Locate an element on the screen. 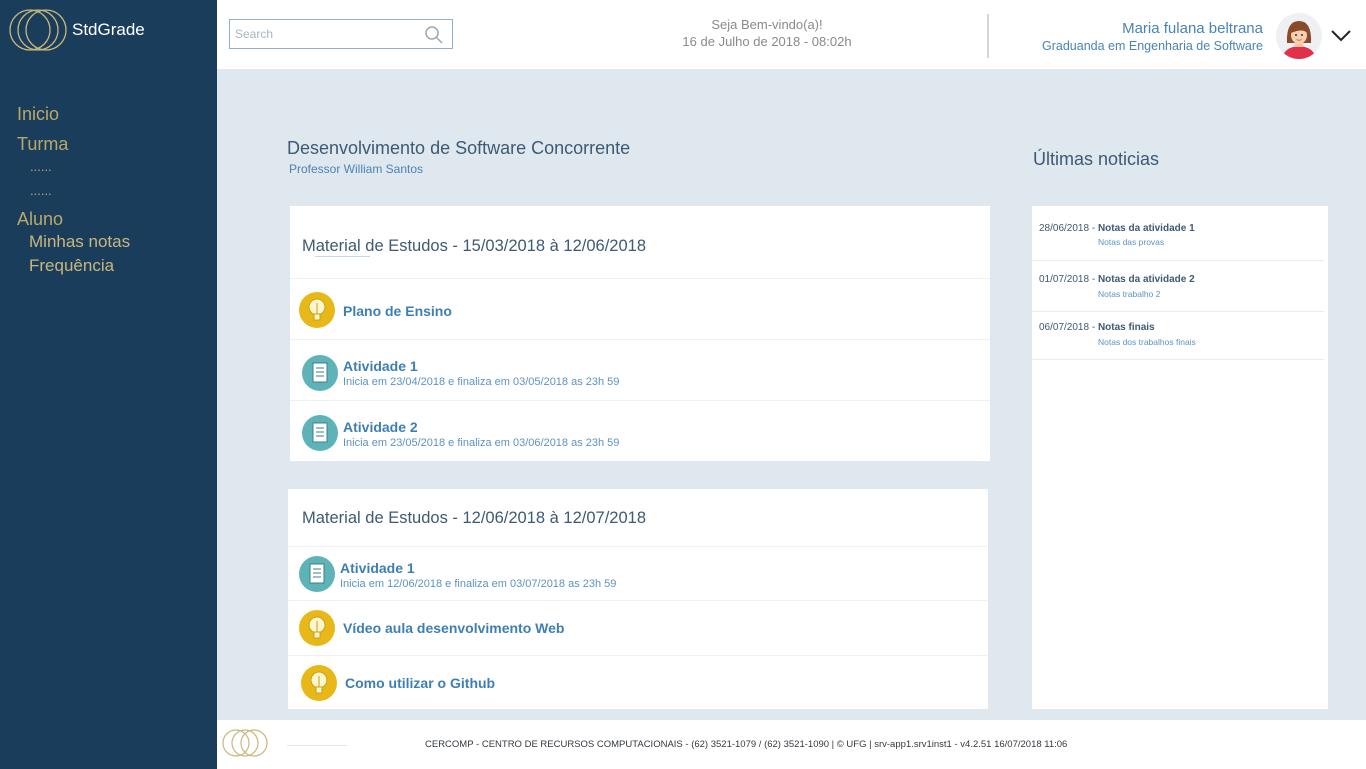 The height and width of the screenshot is (769, 1366). search-box is located at coordinates (341, 34).